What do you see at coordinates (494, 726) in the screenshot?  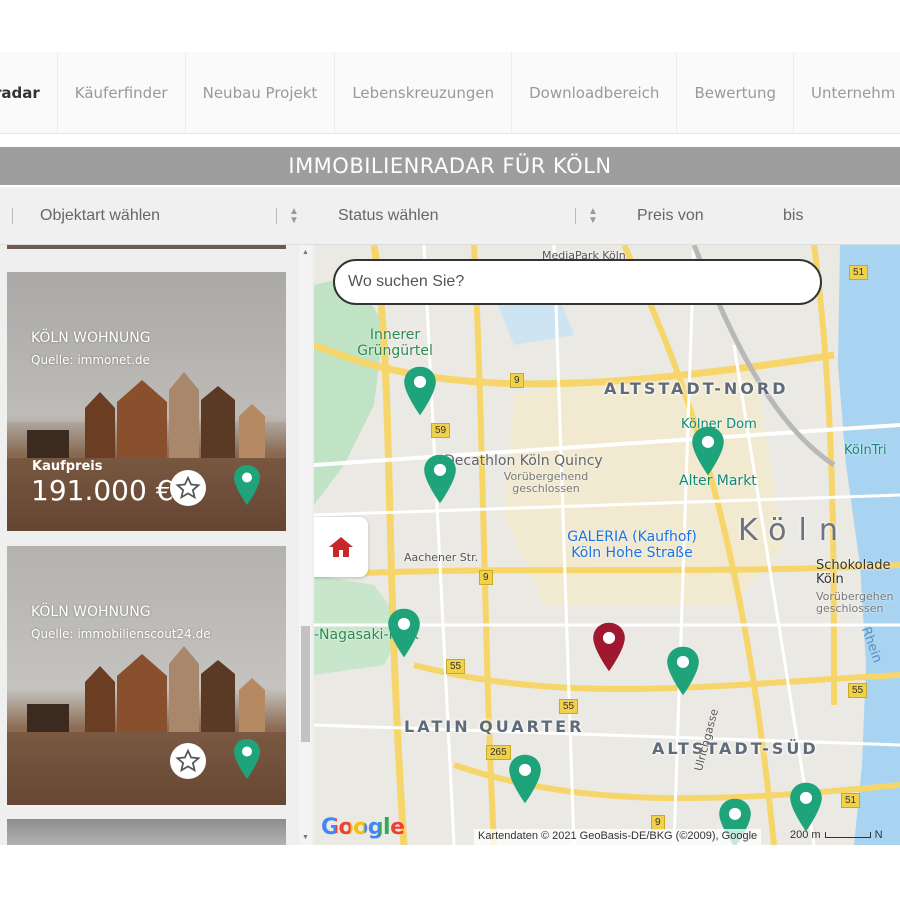 I see `district-label-latin-quarter: LATIN QUARTER` at bounding box center [494, 726].